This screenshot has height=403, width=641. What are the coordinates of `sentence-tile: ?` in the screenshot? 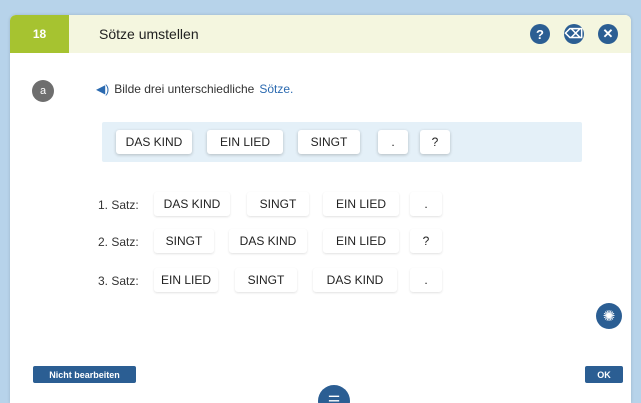 It's located at (426, 241).